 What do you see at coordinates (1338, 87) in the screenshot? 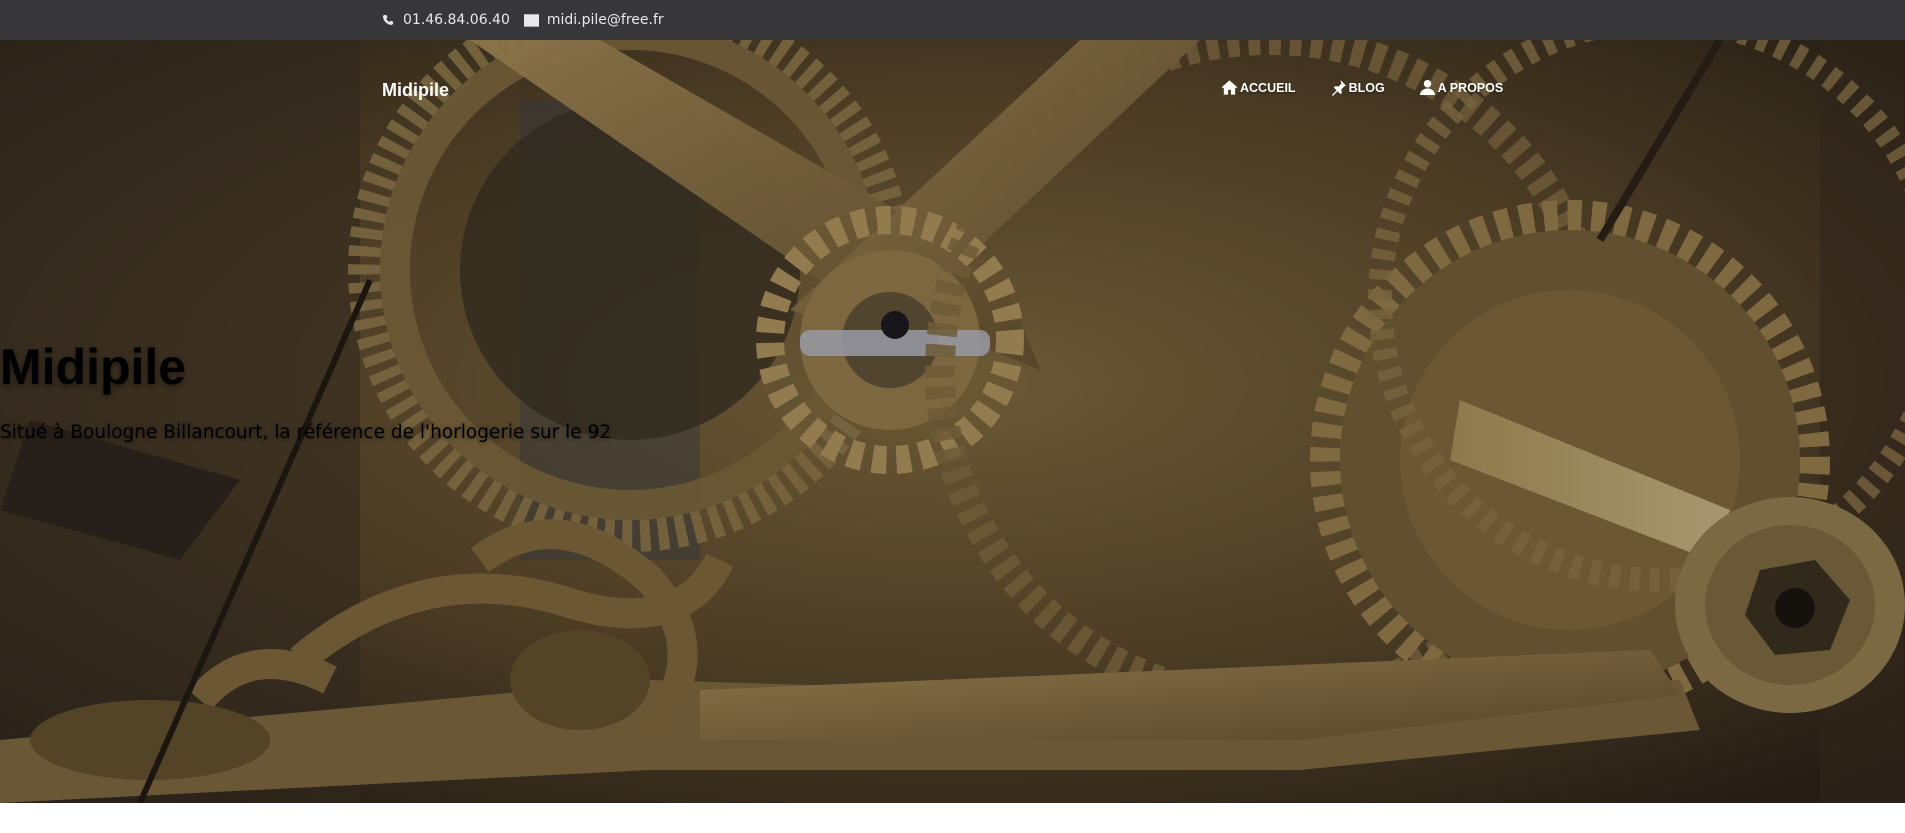
I see `pin-icon` at bounding box center [1338, 87].